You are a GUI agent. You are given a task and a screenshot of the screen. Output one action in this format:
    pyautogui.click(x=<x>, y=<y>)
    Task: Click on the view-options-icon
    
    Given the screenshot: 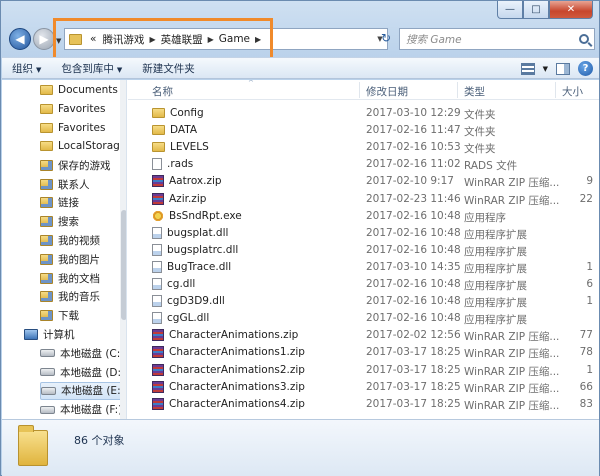 What is the action you would take?
    pyautogui.click(x=527, y=68)
    